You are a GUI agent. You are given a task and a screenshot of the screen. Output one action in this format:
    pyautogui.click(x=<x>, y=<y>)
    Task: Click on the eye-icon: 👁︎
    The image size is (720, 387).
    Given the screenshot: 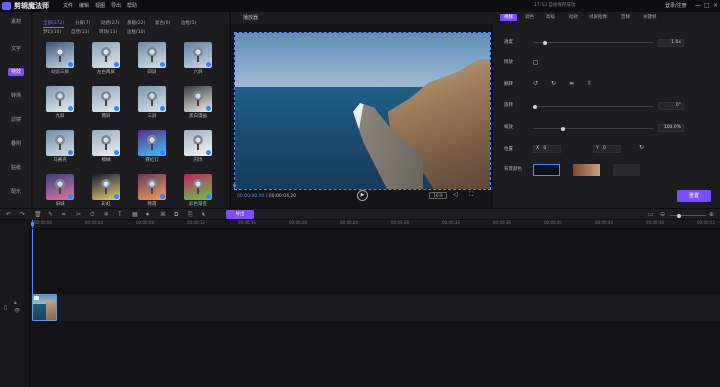 What is the action you would take?
    pyautogui.click(x=17, y=311)
    